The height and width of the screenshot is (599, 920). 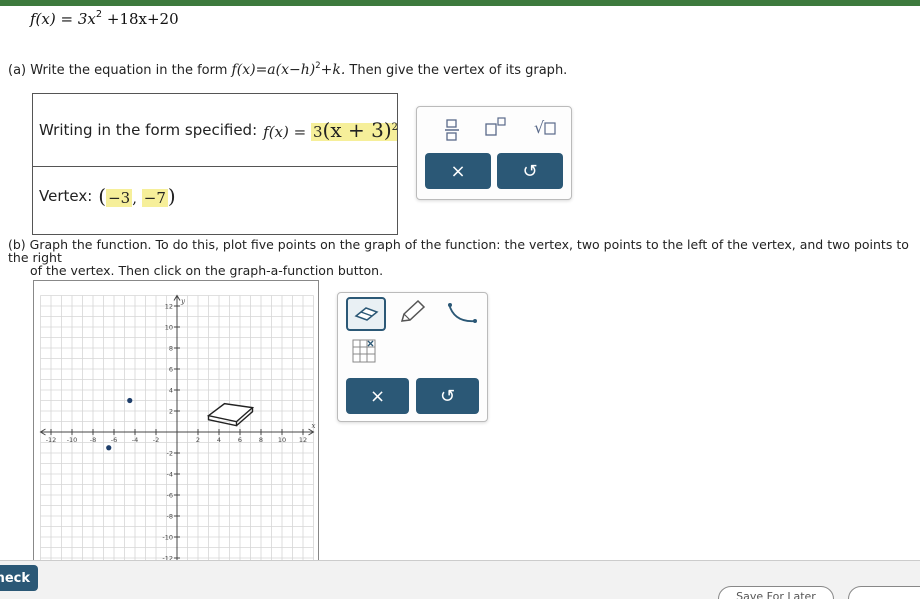 What do you see at coordinates (318, 132) in the screenshot?
I see `answer-a: 3` at bounding box center [318, 132].